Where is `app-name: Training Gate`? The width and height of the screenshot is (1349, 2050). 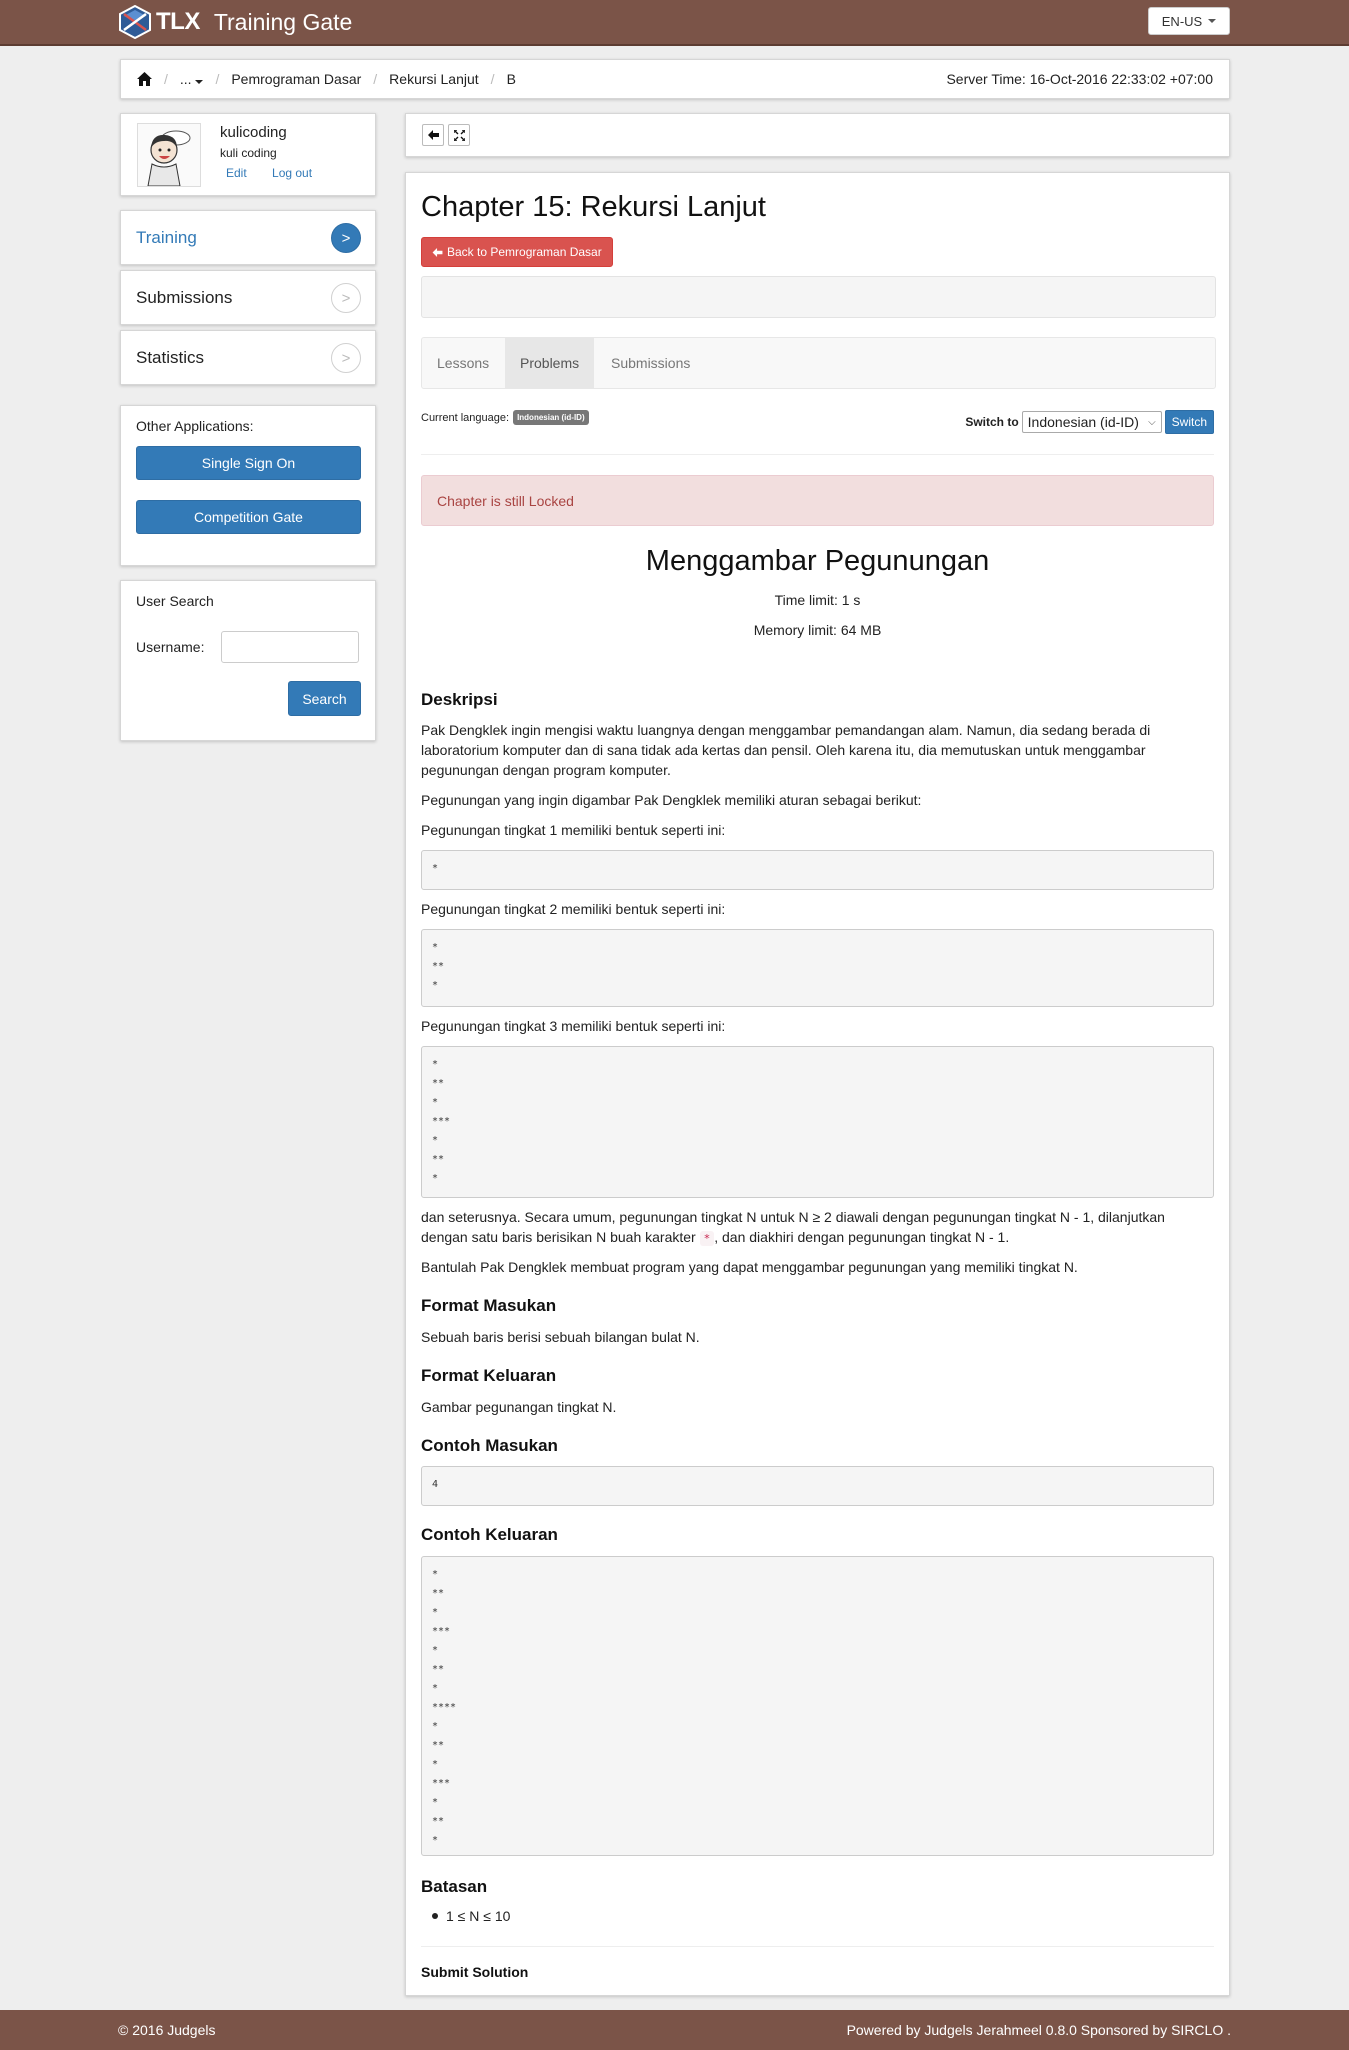 app-name: Training Gate is located at coordinates (283, 21).